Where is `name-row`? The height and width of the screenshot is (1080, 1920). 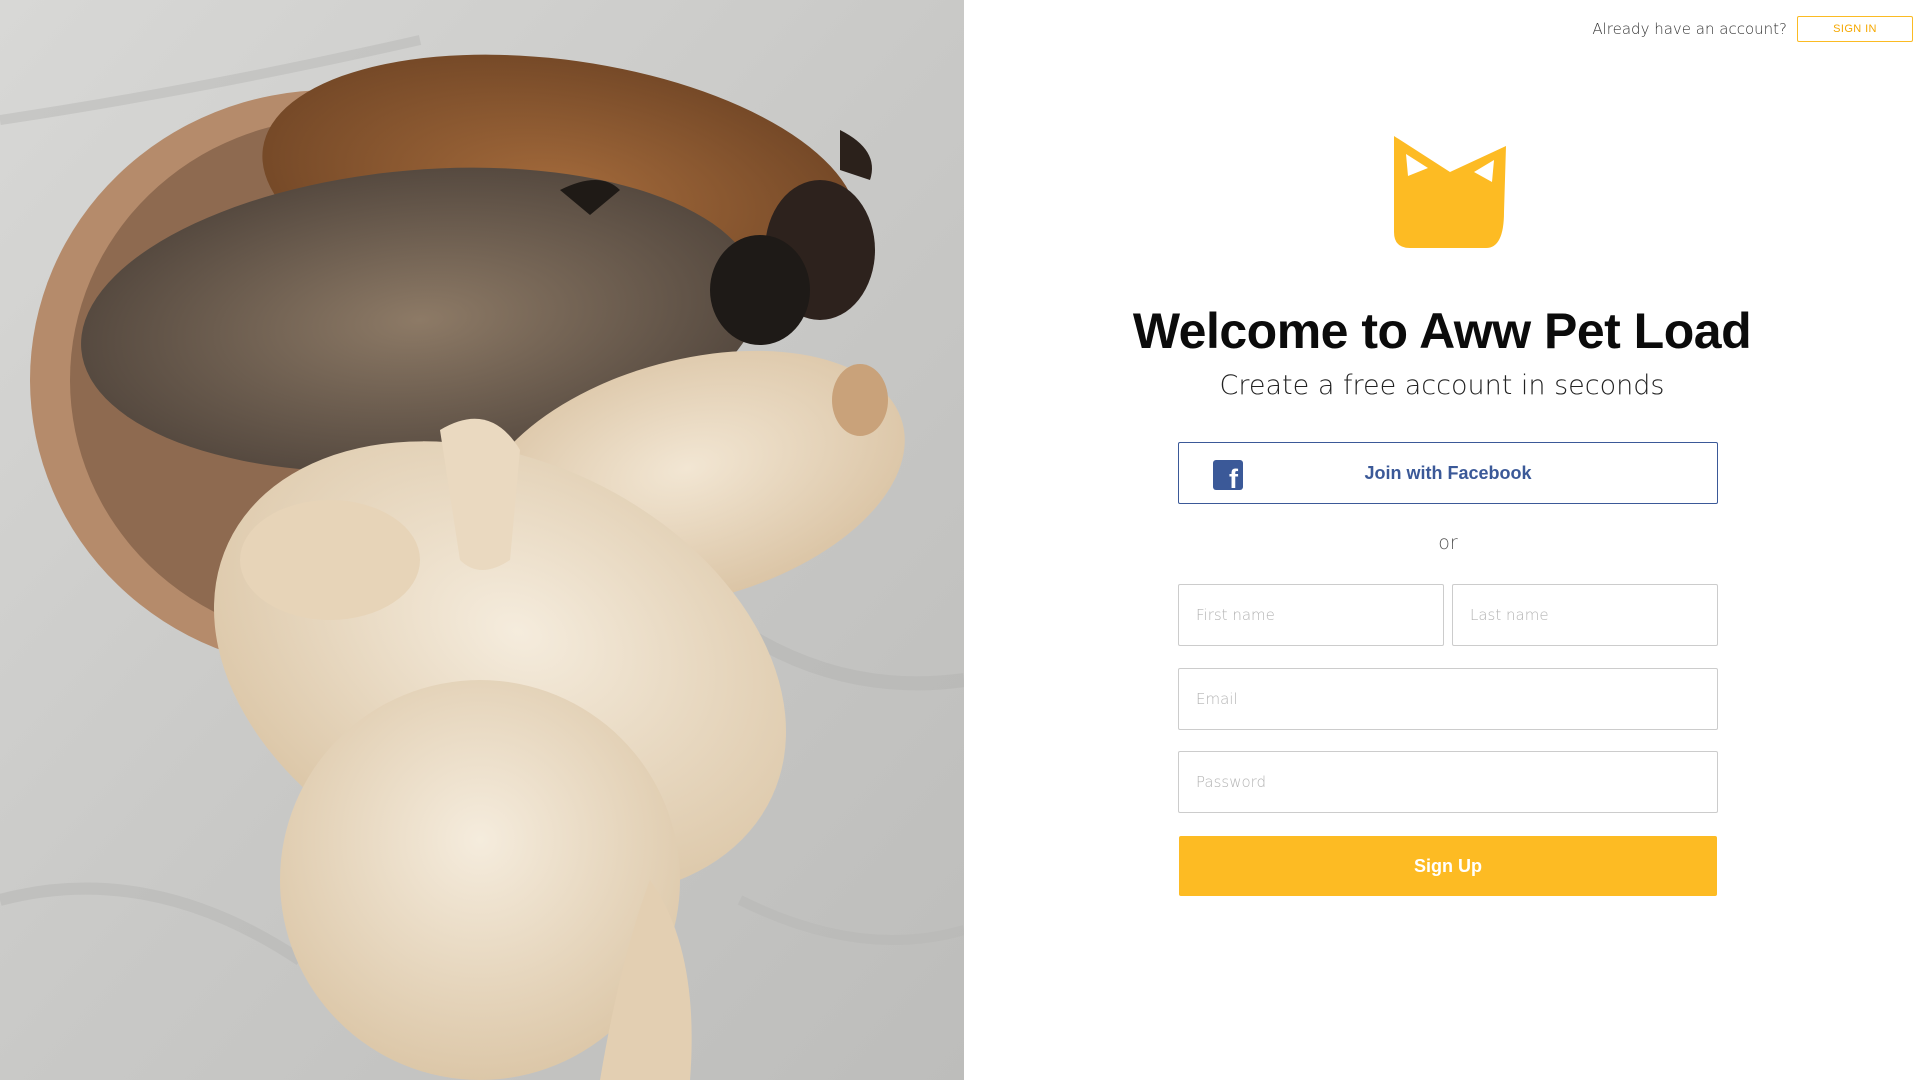 name-row is located at coordinates (1448, 615).